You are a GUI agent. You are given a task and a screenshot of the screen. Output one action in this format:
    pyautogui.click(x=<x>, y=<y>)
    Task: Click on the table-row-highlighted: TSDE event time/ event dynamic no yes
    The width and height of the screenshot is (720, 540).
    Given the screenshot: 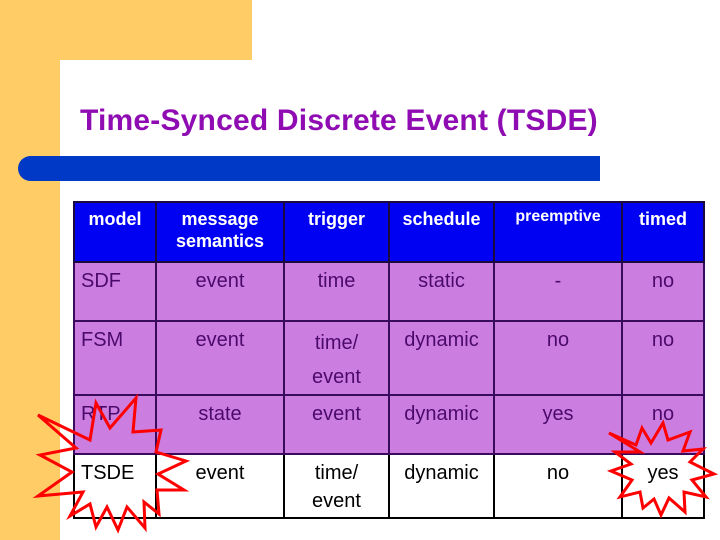 What is the action you would take?
    pyautogui.click(x=389, y=486)
    